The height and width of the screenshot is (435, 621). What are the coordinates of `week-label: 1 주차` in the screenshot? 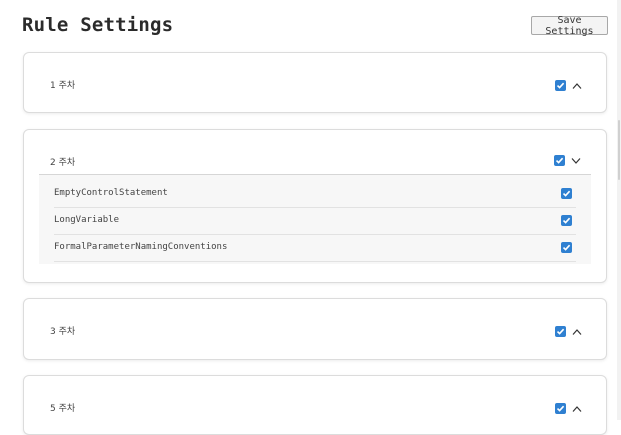 It's located at (63, 86).